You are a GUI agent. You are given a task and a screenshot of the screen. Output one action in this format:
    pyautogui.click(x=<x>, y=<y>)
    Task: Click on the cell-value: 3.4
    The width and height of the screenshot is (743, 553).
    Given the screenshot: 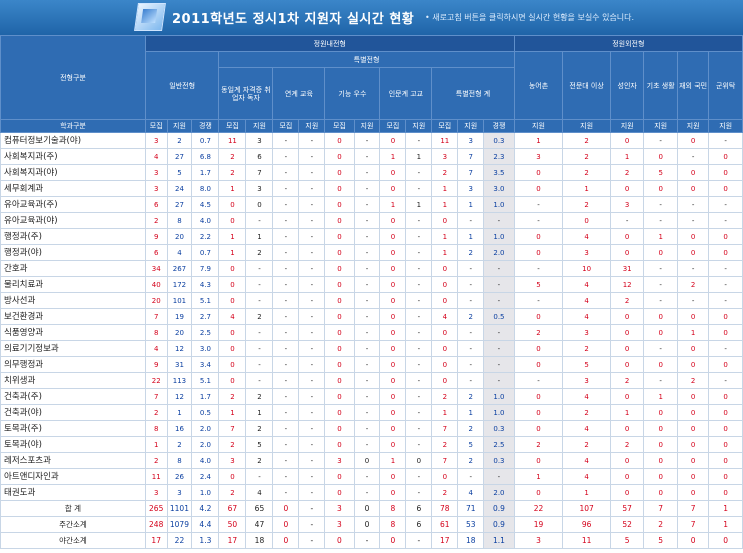 What is the action you would take?
    pyautogui.click(x=205, y=364)
    